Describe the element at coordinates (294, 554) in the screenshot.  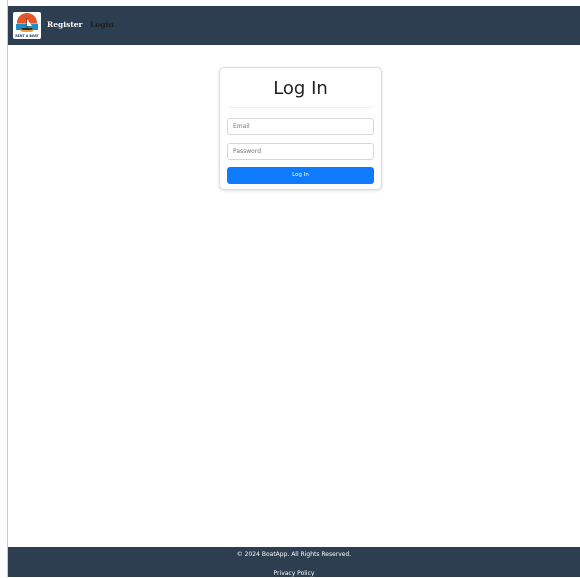
I see `footer-copyright: © 2024 BoatApp. All Rights Reserved.` at that location.